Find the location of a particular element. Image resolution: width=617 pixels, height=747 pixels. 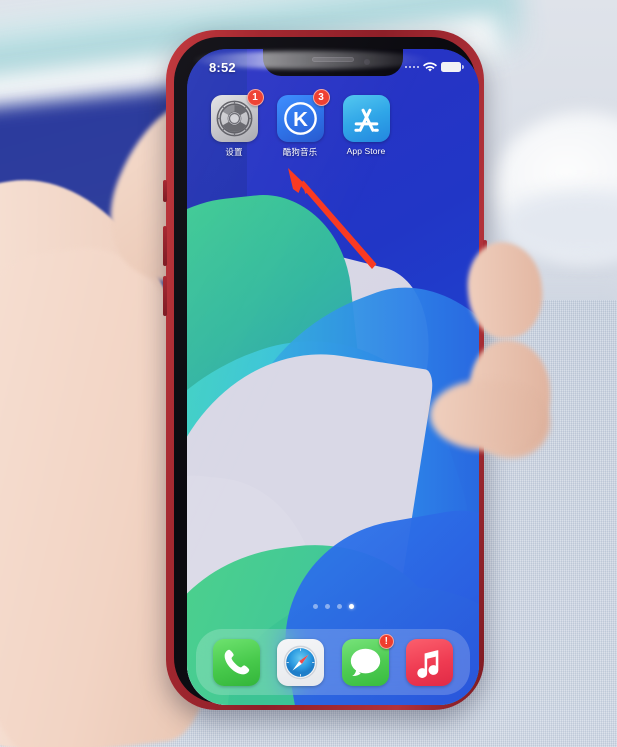

app-icon-settings: 1 设置 is located at coordinates (234, 123).